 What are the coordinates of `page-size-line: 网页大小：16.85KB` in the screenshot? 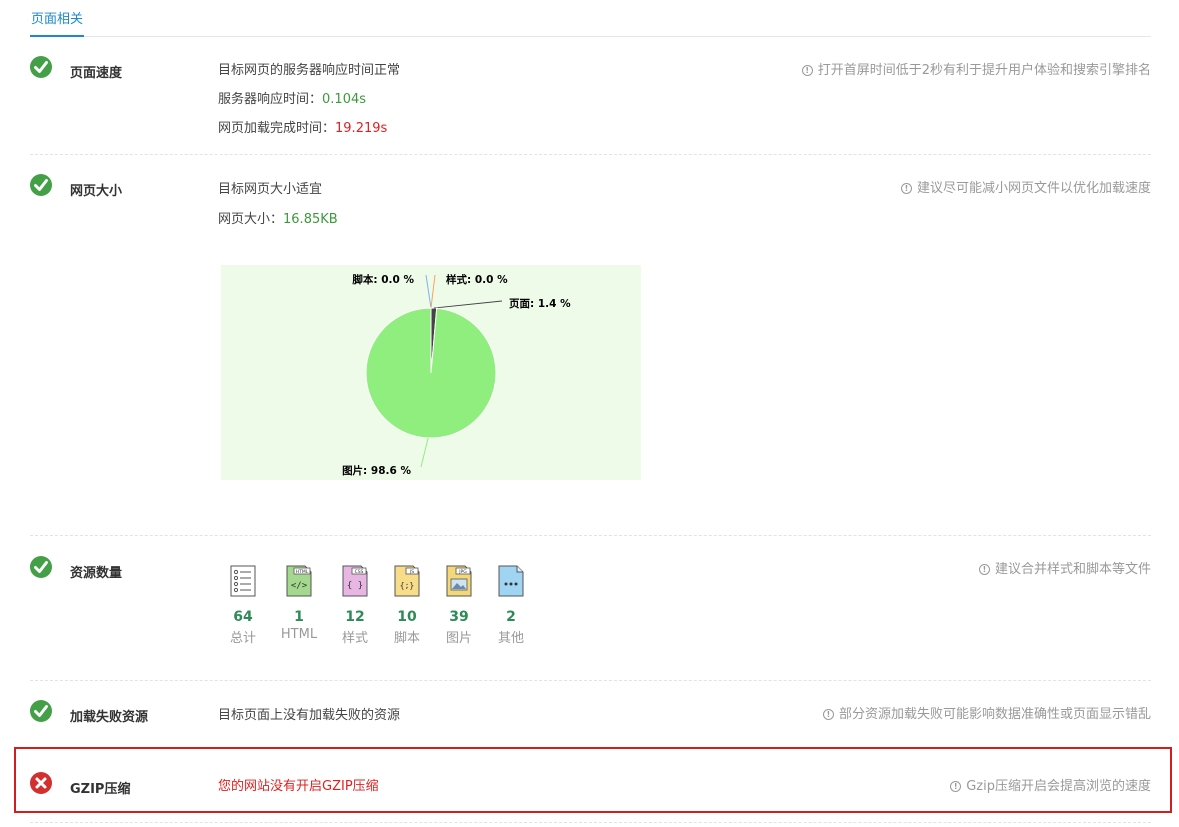 It's located at (278, 217).